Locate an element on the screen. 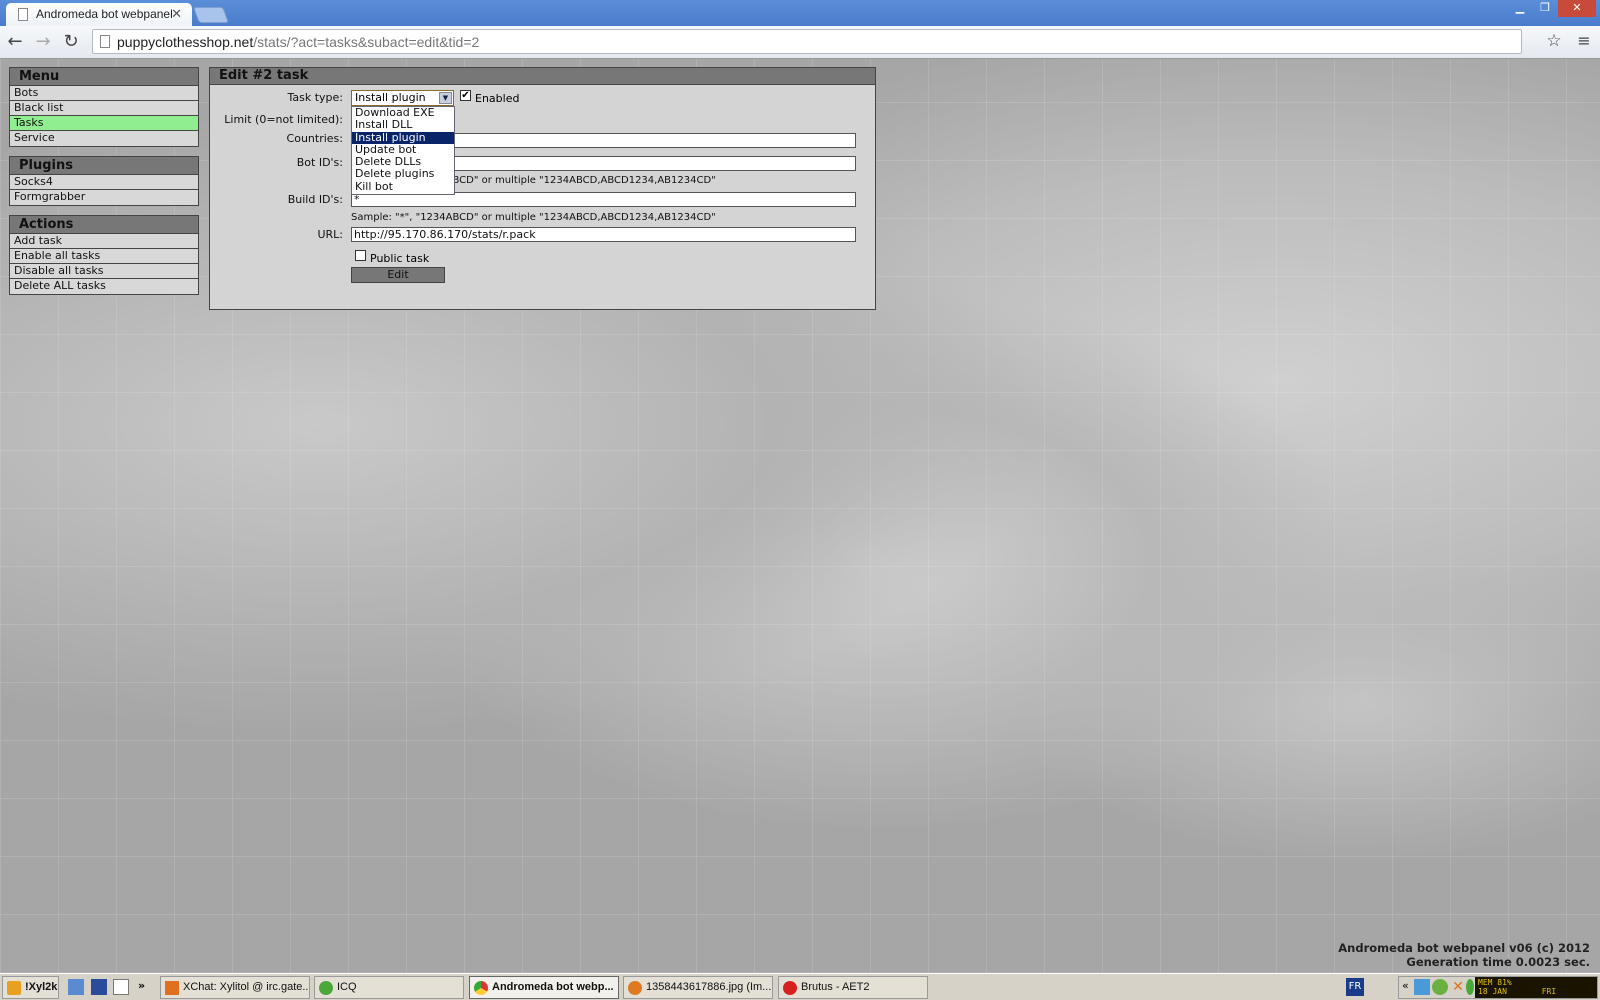  tray-icon is located at coordinates (1422, 987).